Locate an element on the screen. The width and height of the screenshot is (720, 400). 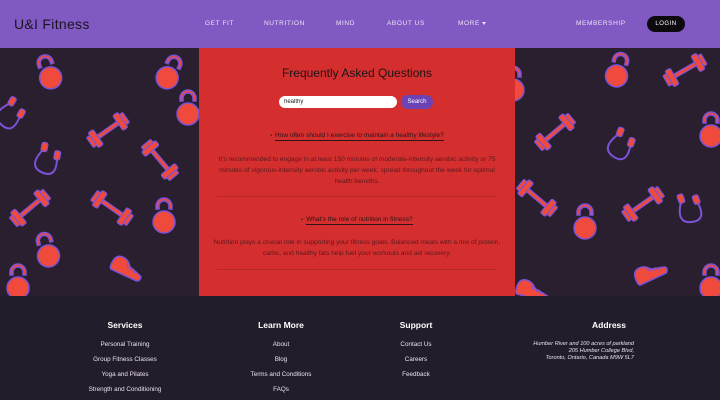
nav-nutrition: NUTRITION is located at coordinates (284, 23).